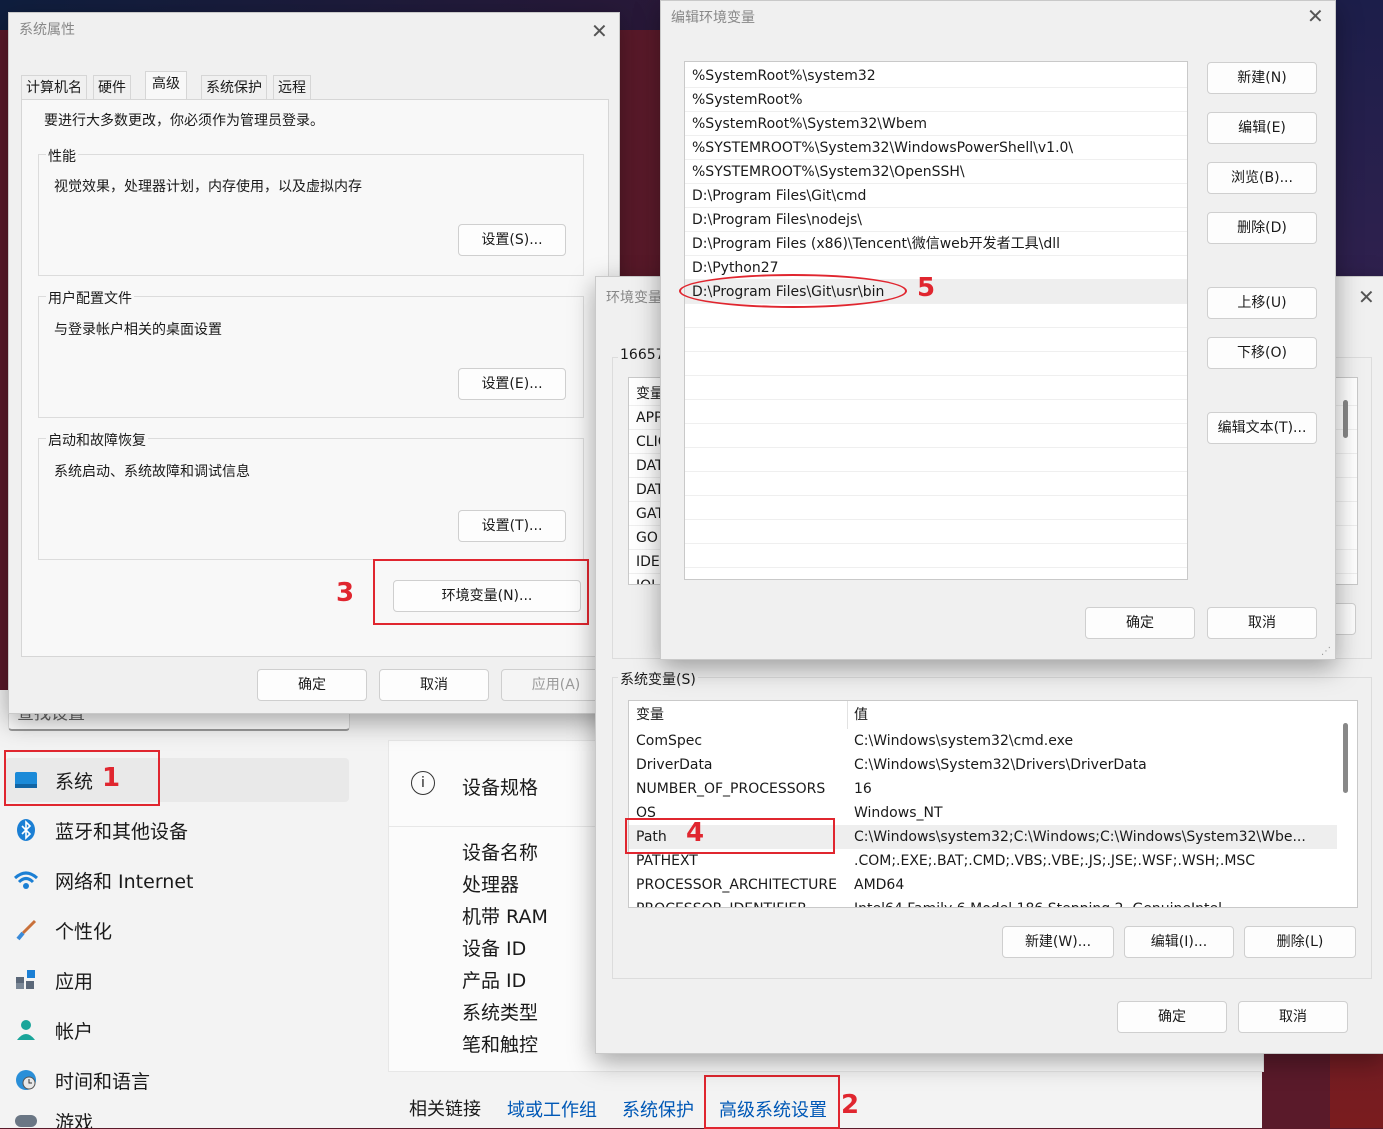 The image size is (1383, 1129). What do you see at coordinates (1262, 78) in the screenshot?
I see `new-button: 新建(N)` at bounding box center [1262, 78].